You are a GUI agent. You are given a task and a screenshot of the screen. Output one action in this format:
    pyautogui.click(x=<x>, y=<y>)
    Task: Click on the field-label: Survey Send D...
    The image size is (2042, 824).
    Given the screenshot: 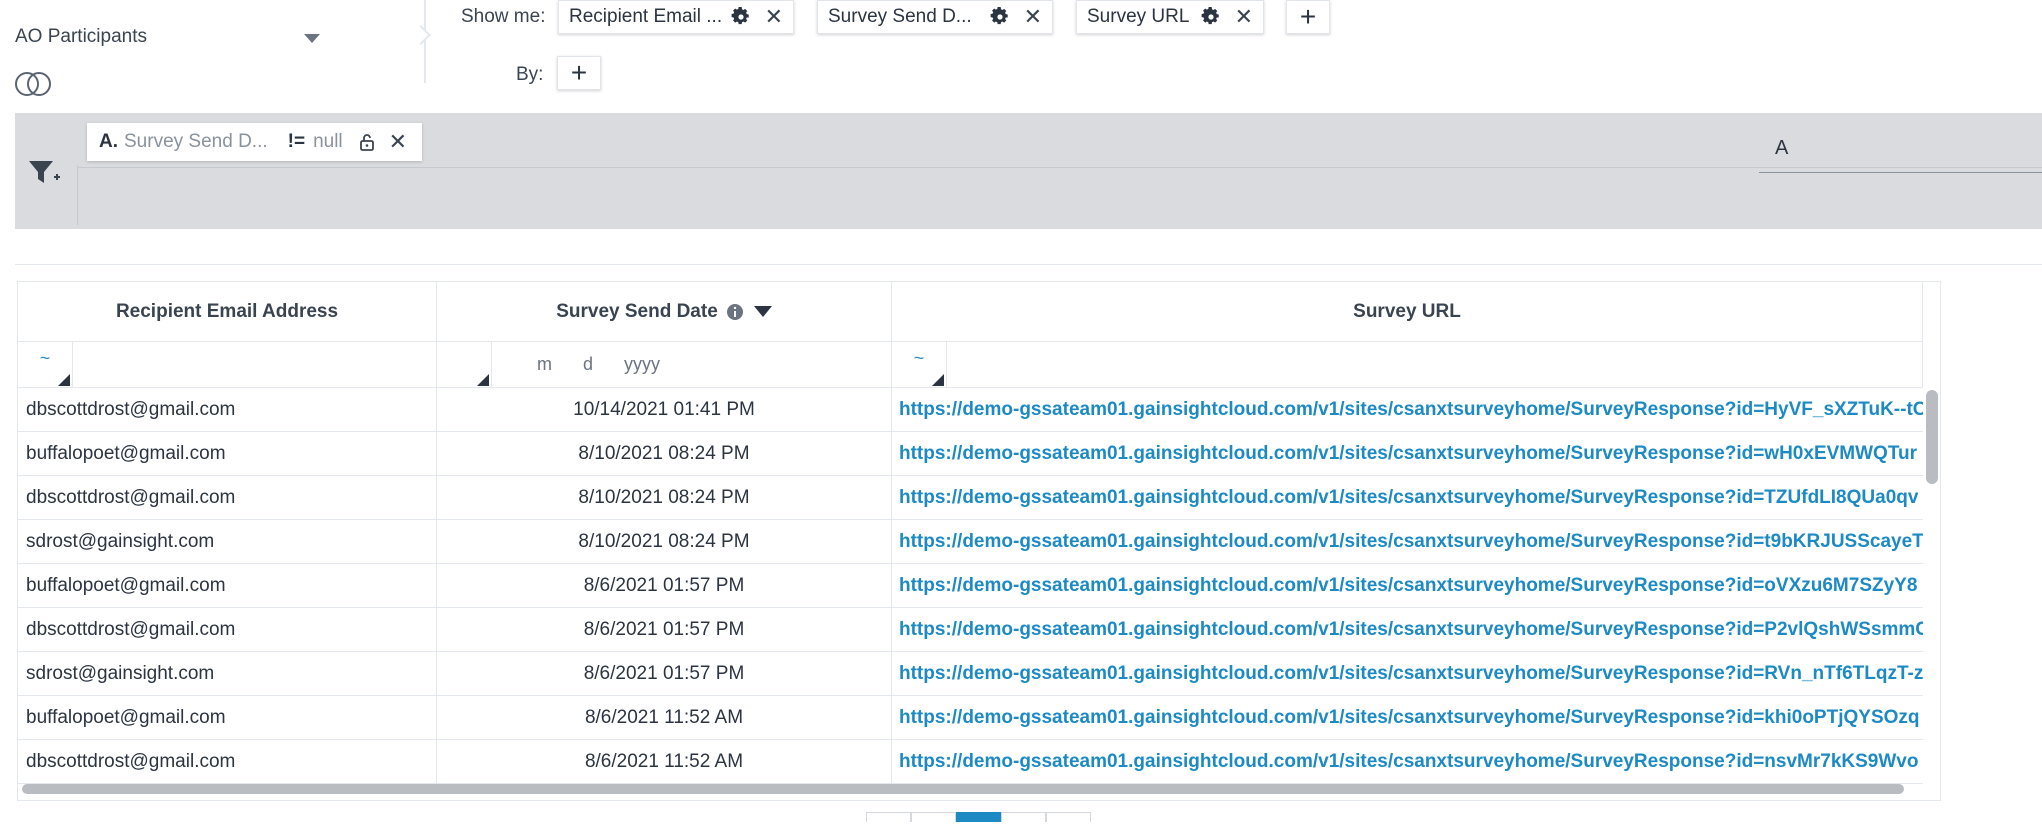 What is the action you would take?
    pyautogui.click(x=900, y=16)
    